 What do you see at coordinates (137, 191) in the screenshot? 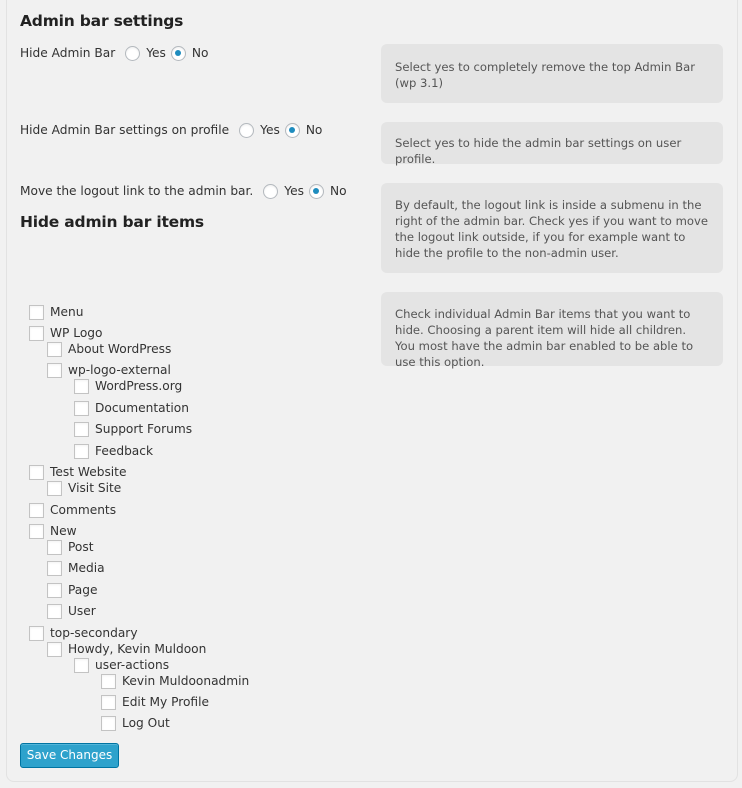
I see `setting-label: Move the logout link to the admin bar.` at bounding box center [137, 191].